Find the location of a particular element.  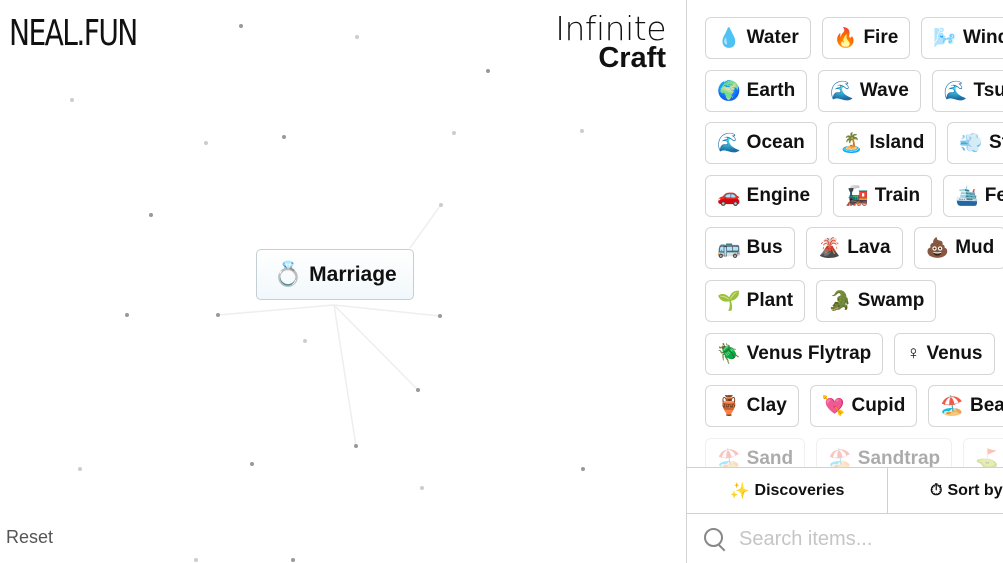

item-chip-water: 💧 Water is located at coordinates (758, 38).